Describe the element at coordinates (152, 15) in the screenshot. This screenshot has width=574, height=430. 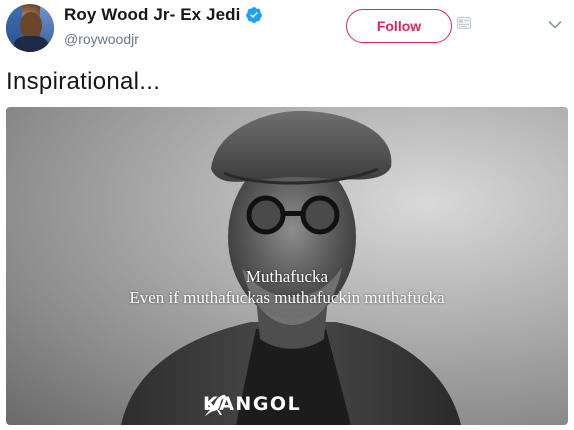
I see `display-name: Roy Wood Jr- Ex Jedi` at that location.